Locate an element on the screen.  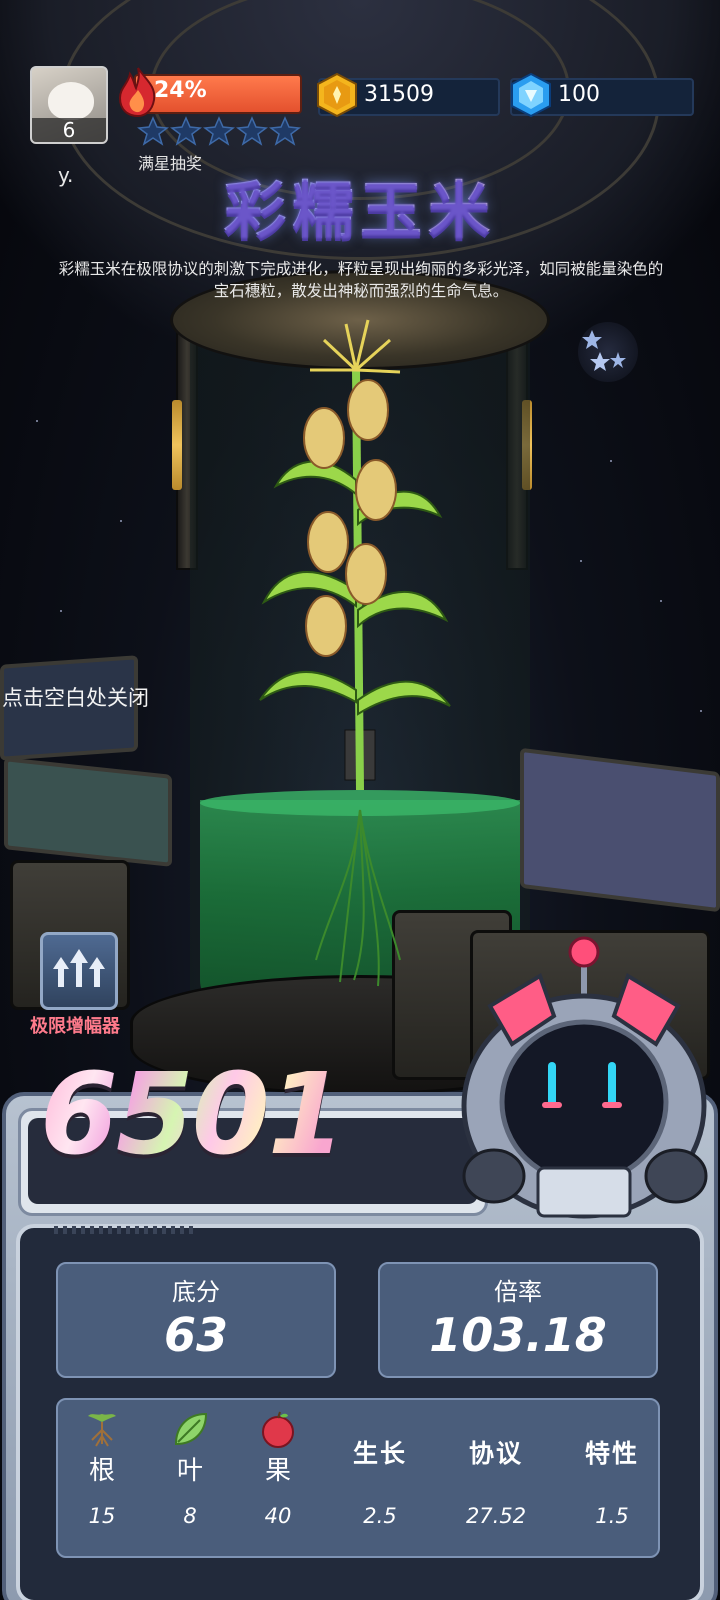
apple-icon is located at coordinates (278, 1429).